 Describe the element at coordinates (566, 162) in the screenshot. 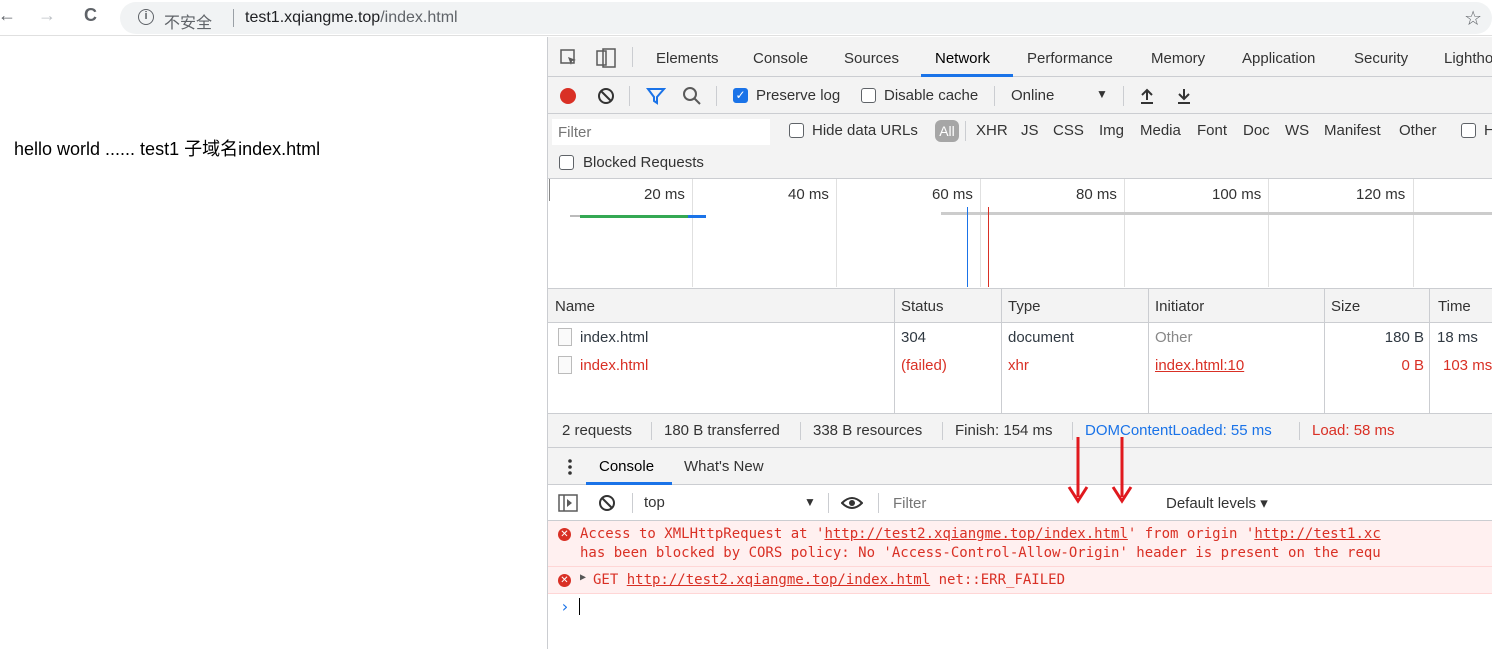

I see `blocked-requests-checkbox` at that location.